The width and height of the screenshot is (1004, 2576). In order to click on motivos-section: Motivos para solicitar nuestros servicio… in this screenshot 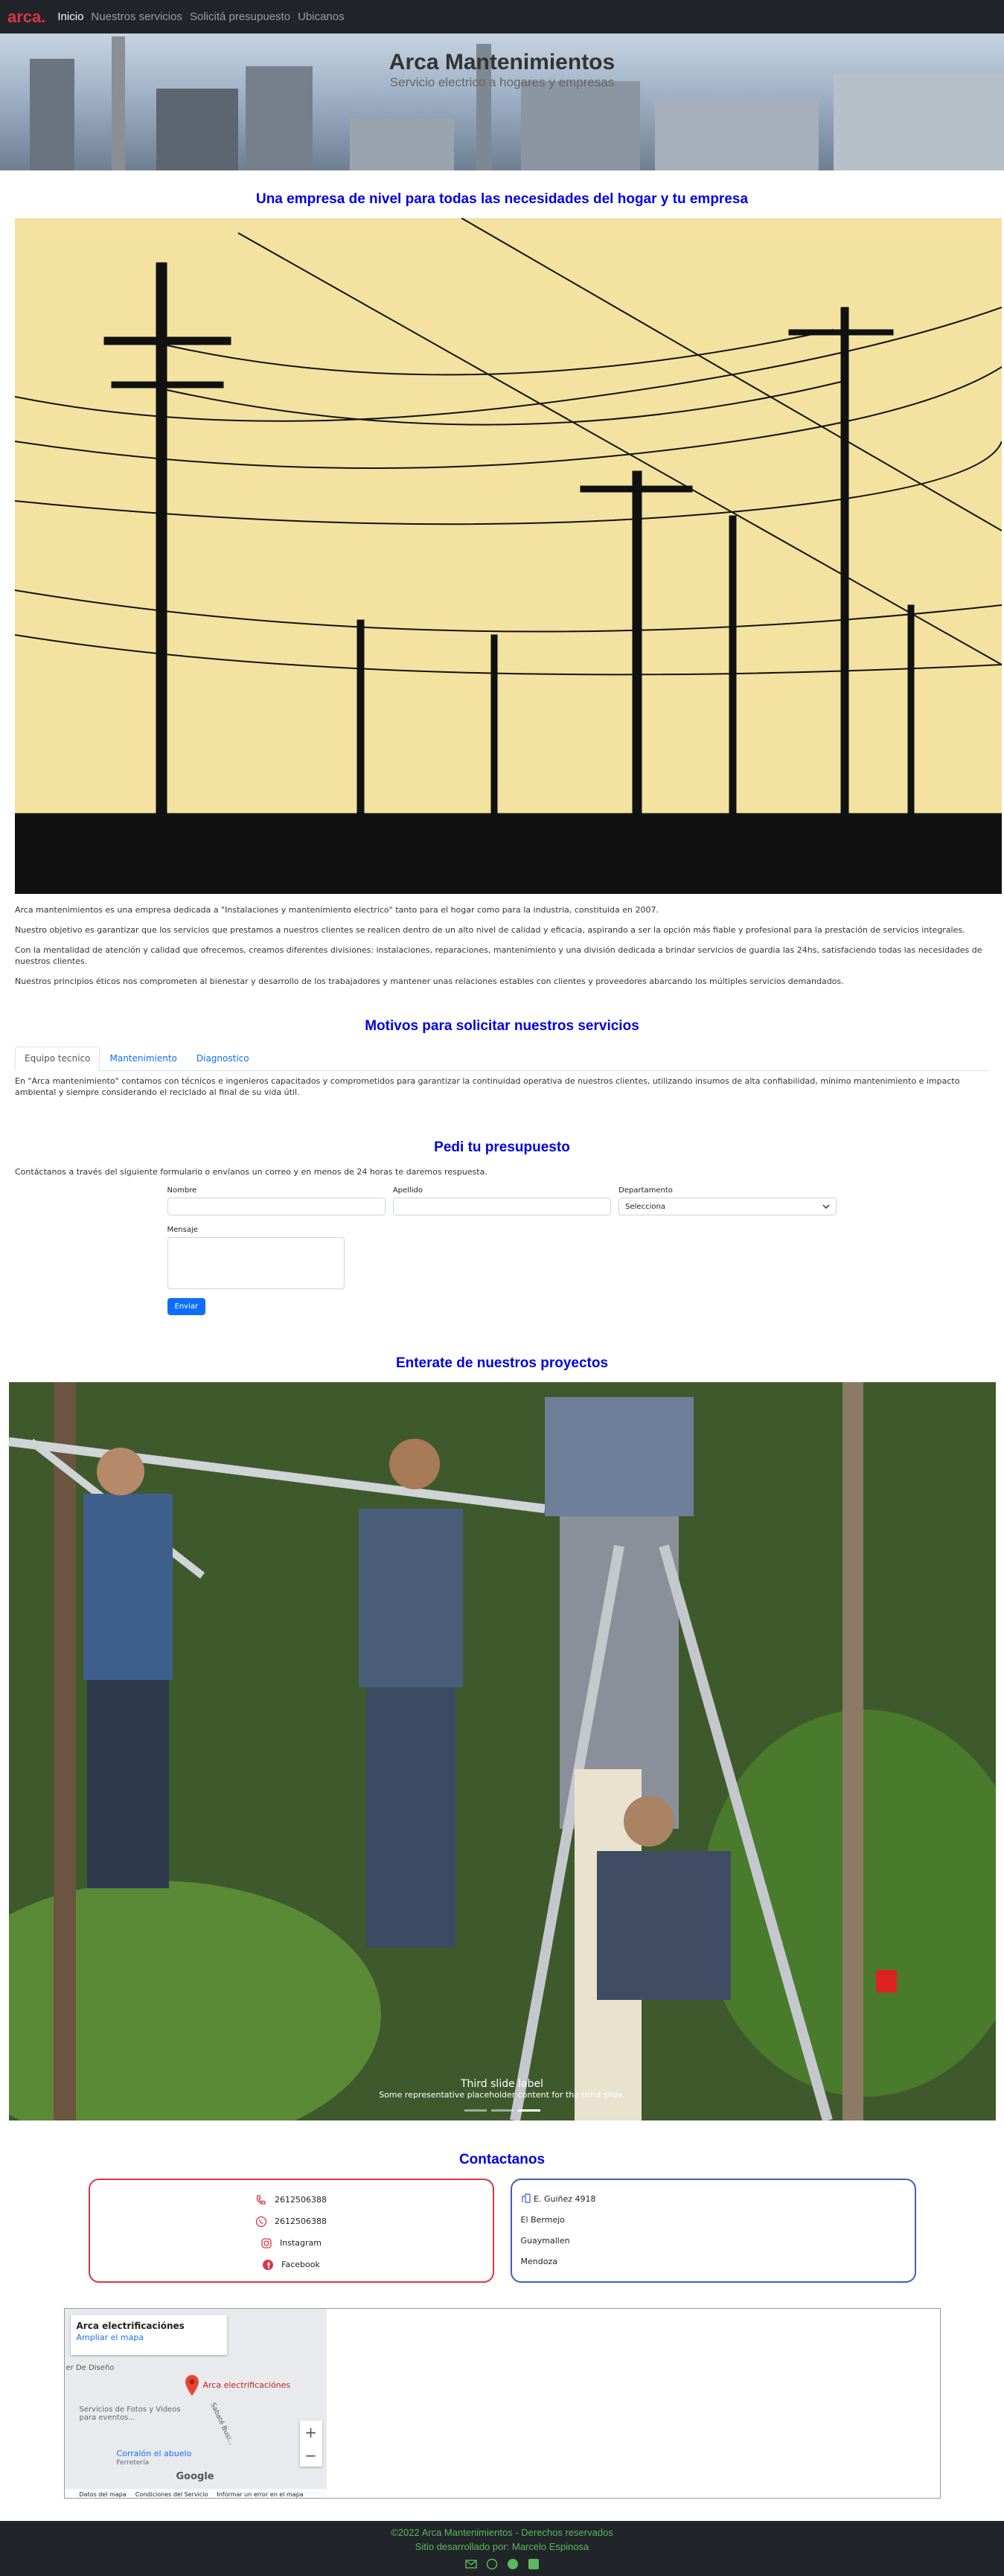, I will do `click(502, 1058)`.